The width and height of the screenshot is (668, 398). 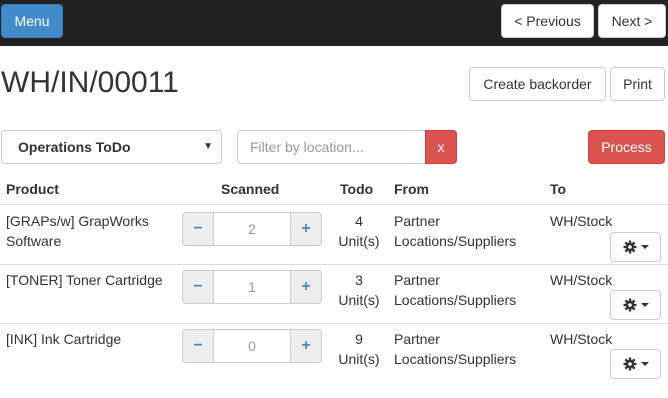 I want to click on scanned-stepper: − 0 +, so click(x=252, y=346).